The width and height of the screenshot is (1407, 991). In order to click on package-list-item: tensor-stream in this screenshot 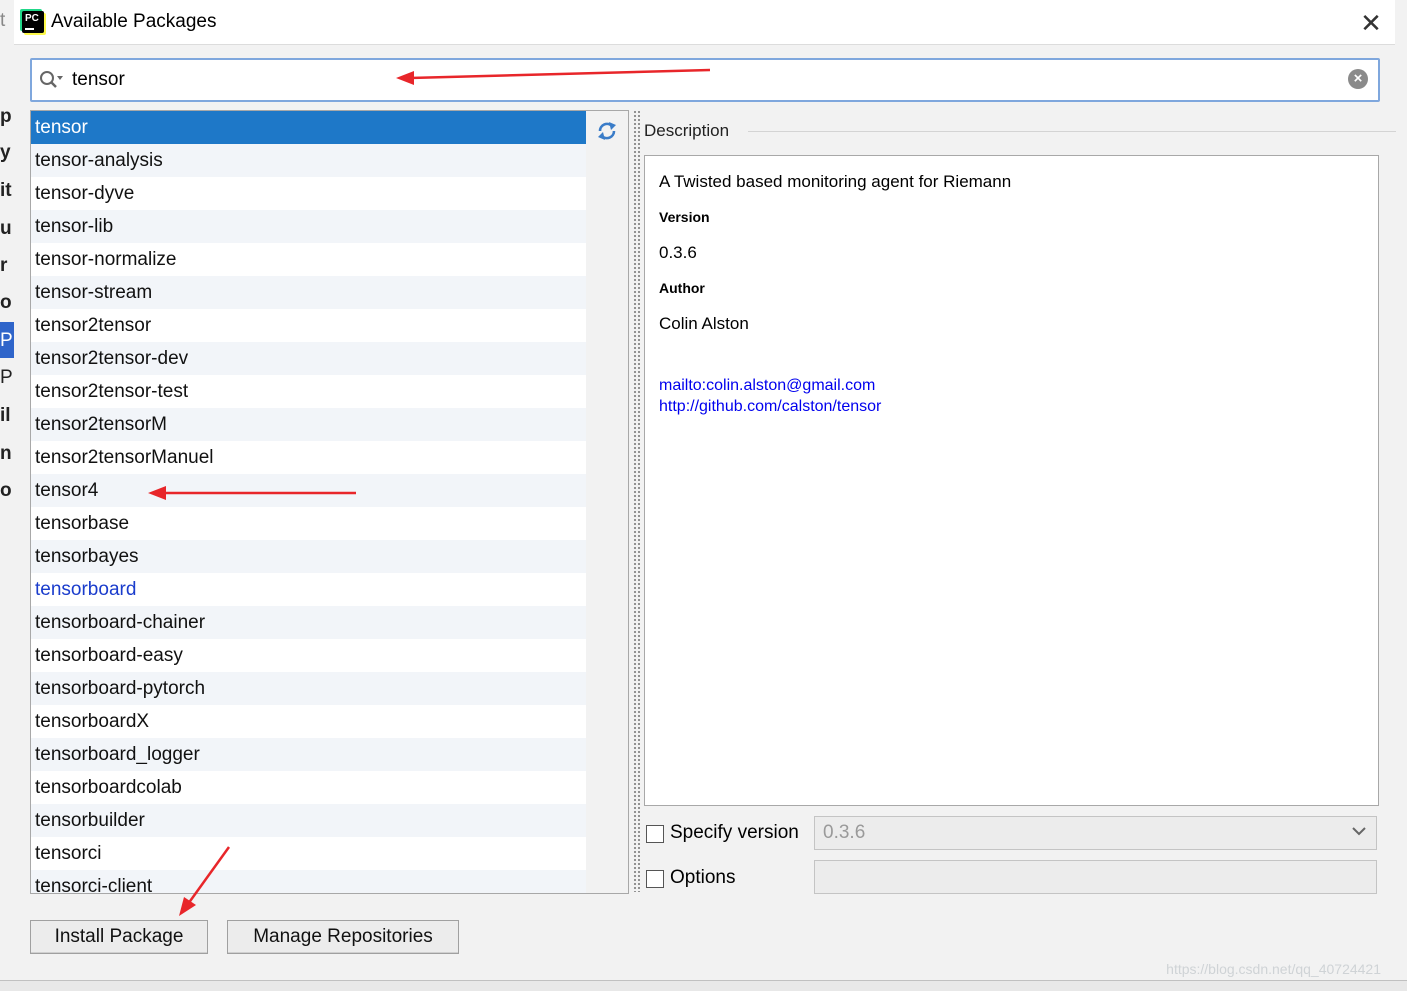, I will do `click(309, 292)`.